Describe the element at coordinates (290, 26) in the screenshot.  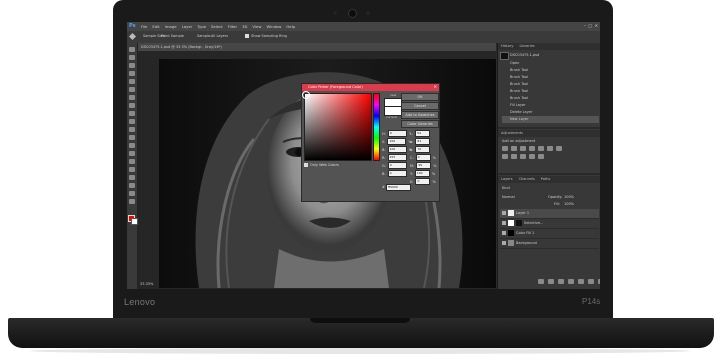
I see `menu-help: Help` at that location.